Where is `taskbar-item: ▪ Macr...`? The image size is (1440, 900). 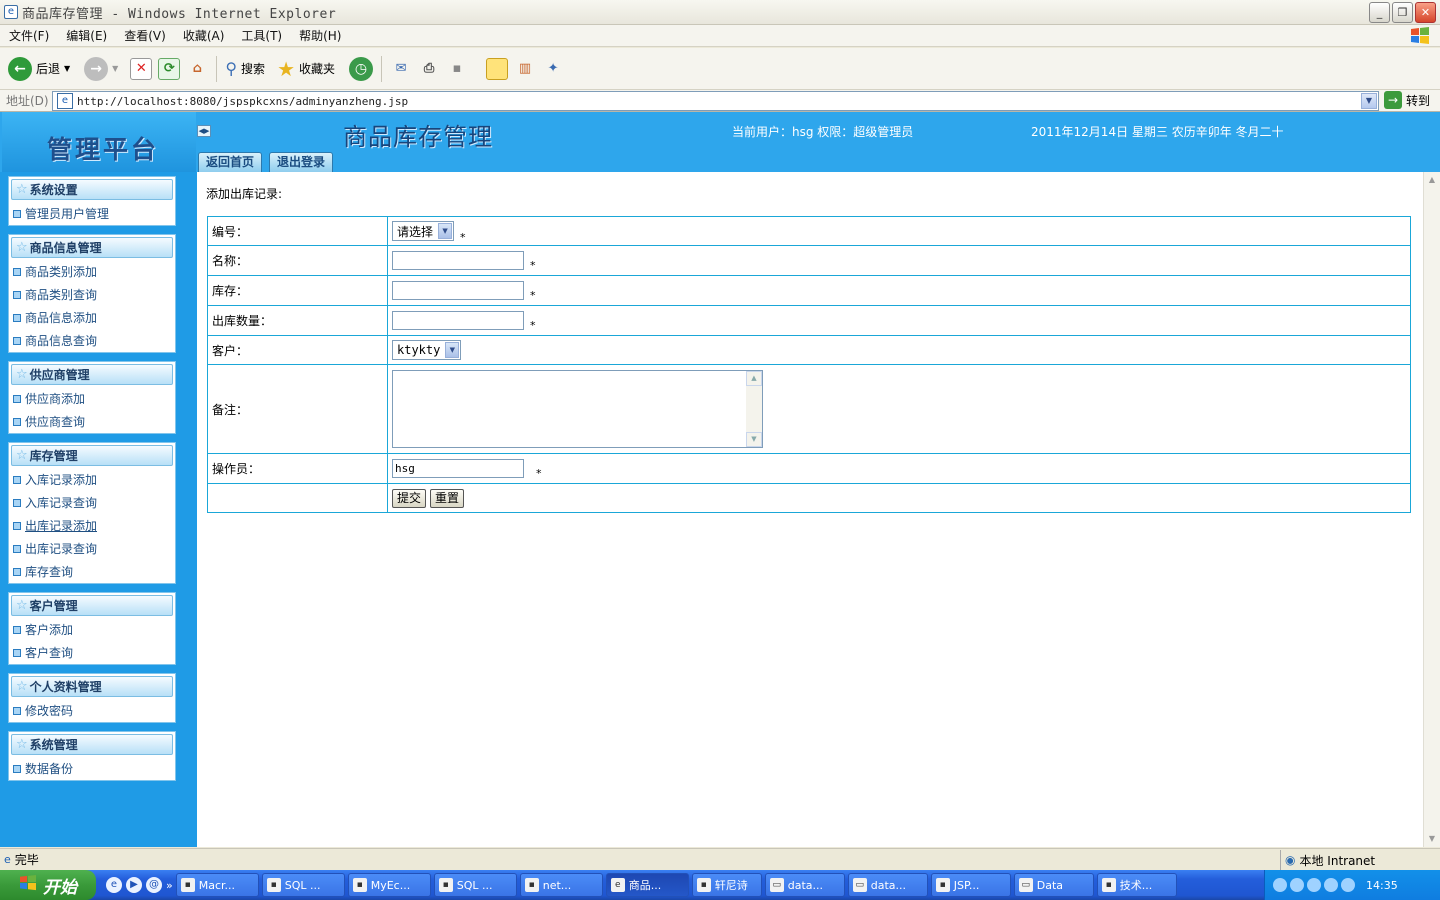
taskbar-item: ▪ Macr... is located at coordinates (217, 885).